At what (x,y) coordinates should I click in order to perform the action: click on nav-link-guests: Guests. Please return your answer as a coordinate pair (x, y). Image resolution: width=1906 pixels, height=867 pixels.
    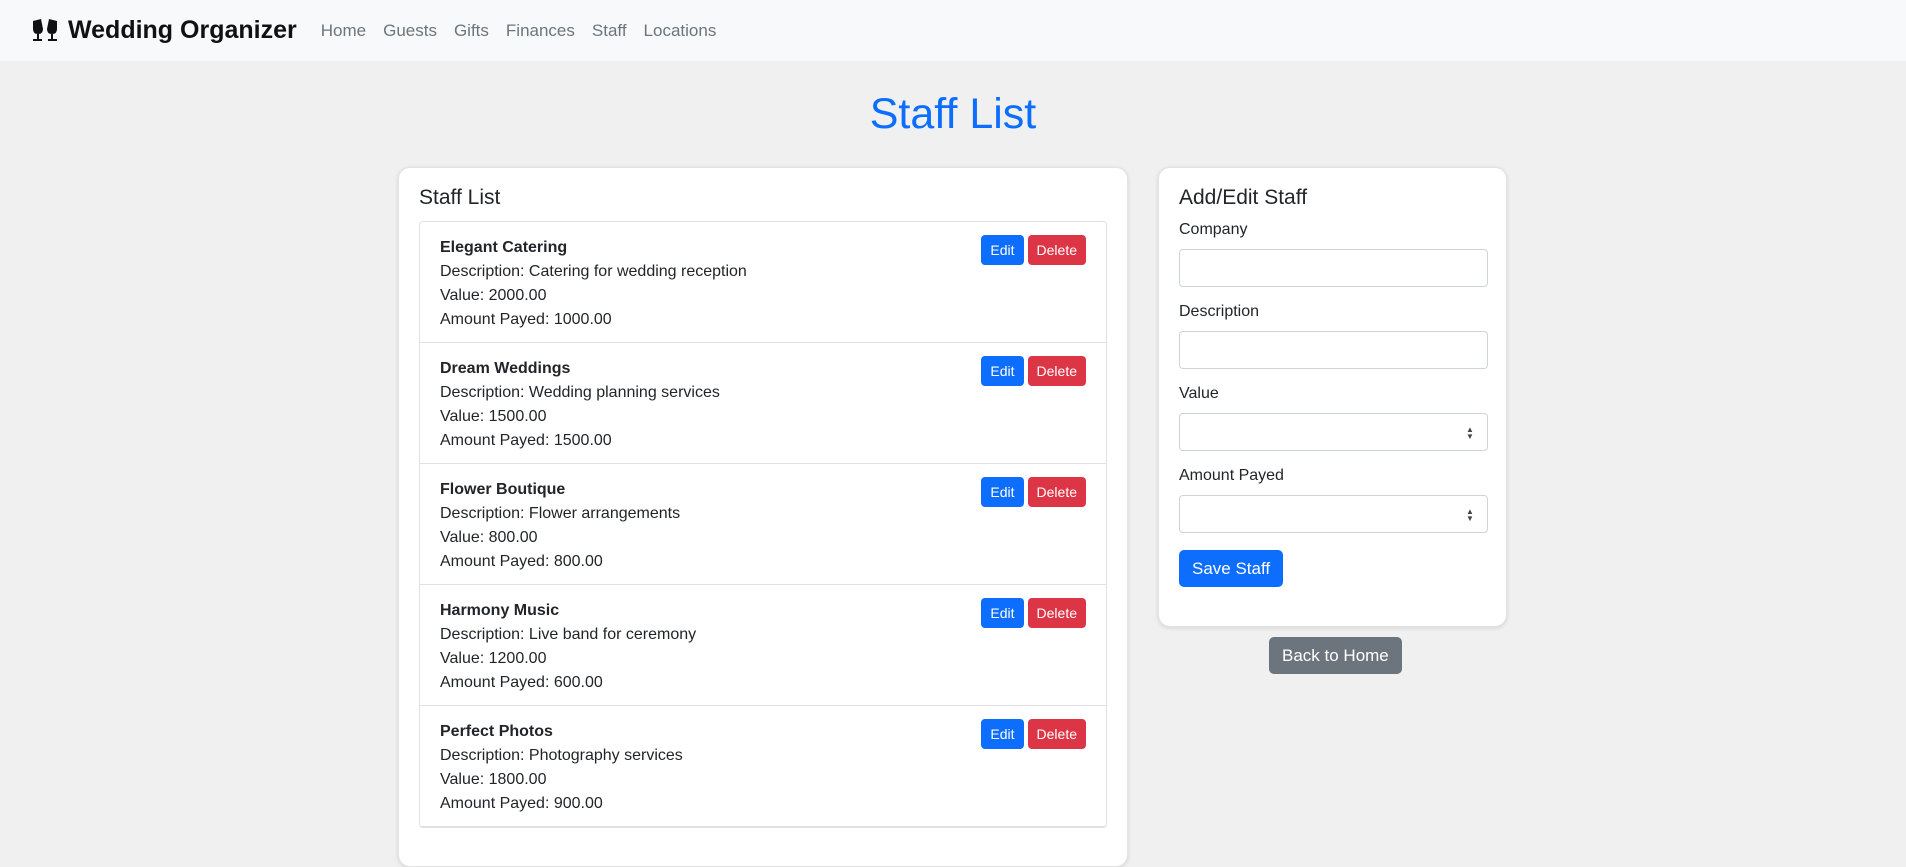
    Looking at the image, I should click on (410, 31).